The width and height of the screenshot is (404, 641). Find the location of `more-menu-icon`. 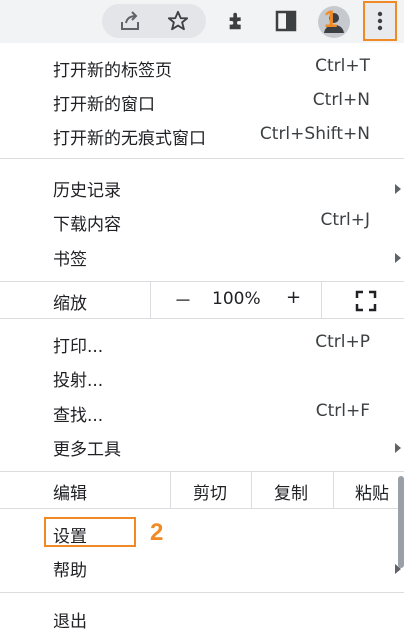

more-menu-icon is located at coordinates (380, 21).